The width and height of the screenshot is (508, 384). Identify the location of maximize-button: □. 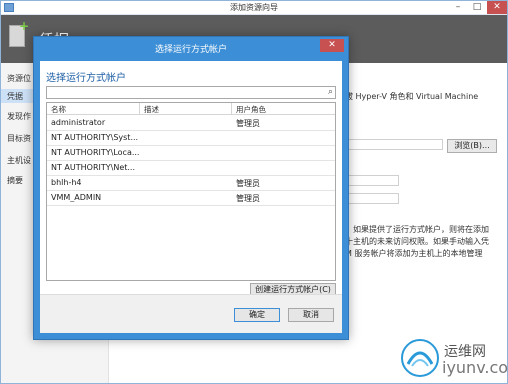
(477, 7).